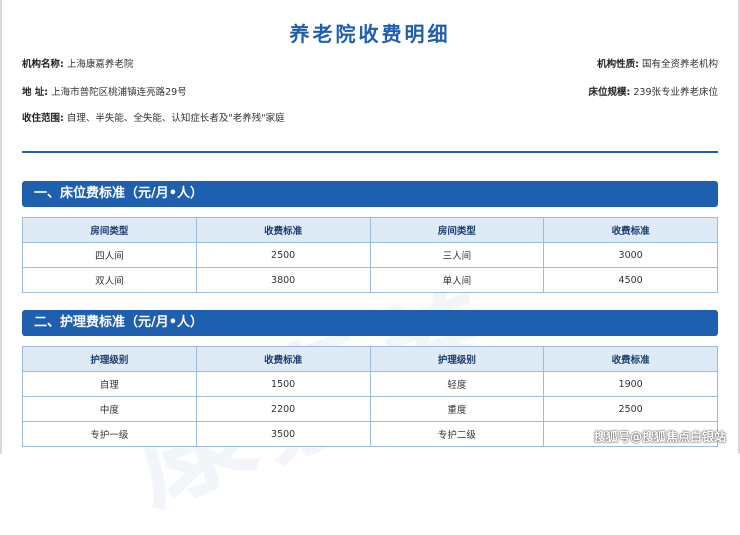 The width and height of the screenshot is (740, 535). What do you see at coordinates (153, 118) in the screenshot?
I see `admission-scope: 收住范围: 自理、半失能、全失能、认知症长者及"老养残"家庭` at bounding box center [153, 118].